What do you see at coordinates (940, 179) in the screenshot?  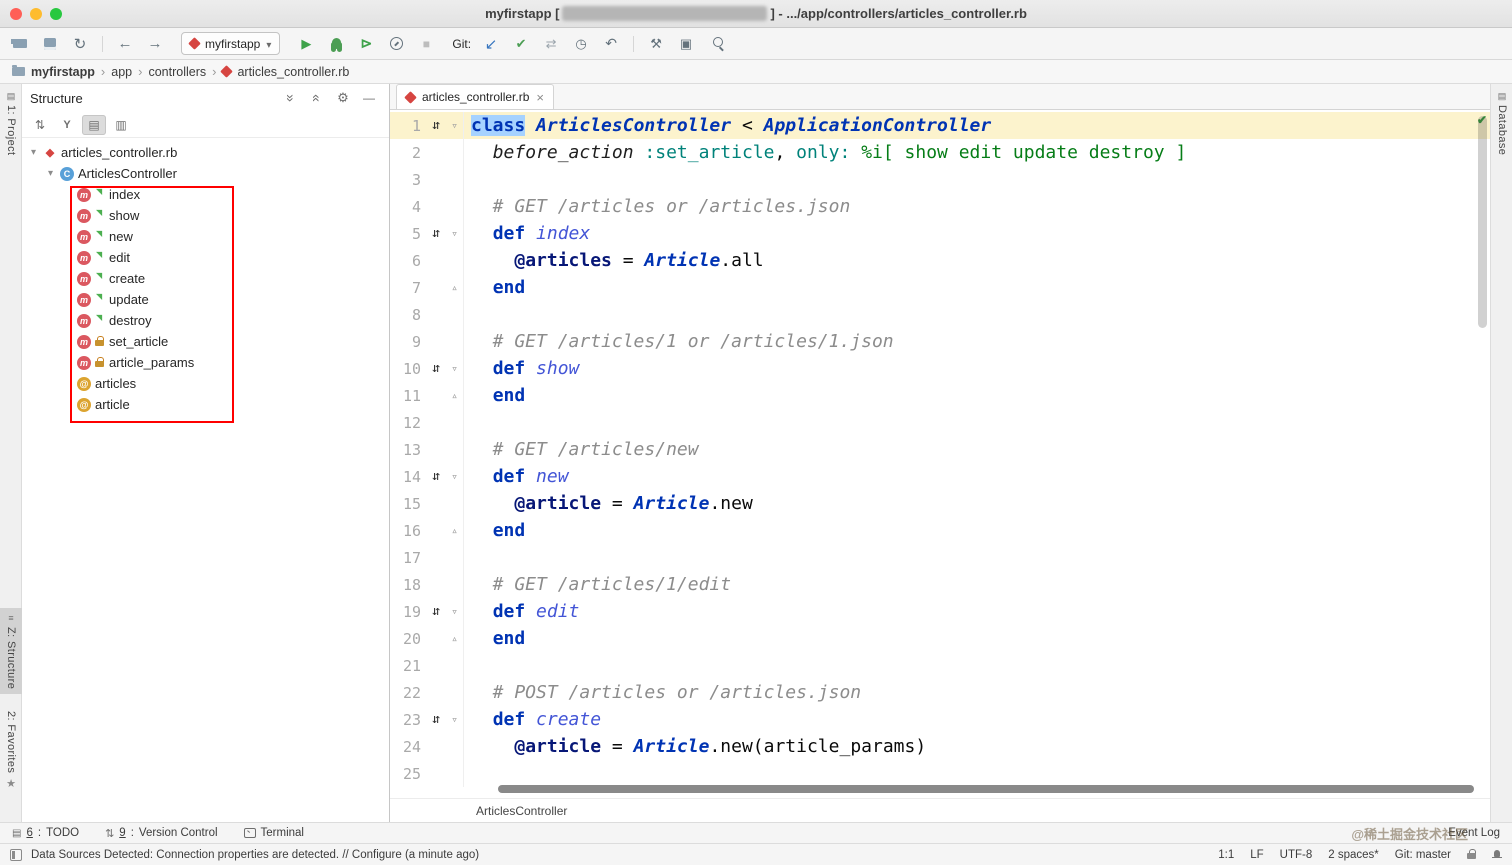 I see `code-line: 3` at bounding box center [940, 179].